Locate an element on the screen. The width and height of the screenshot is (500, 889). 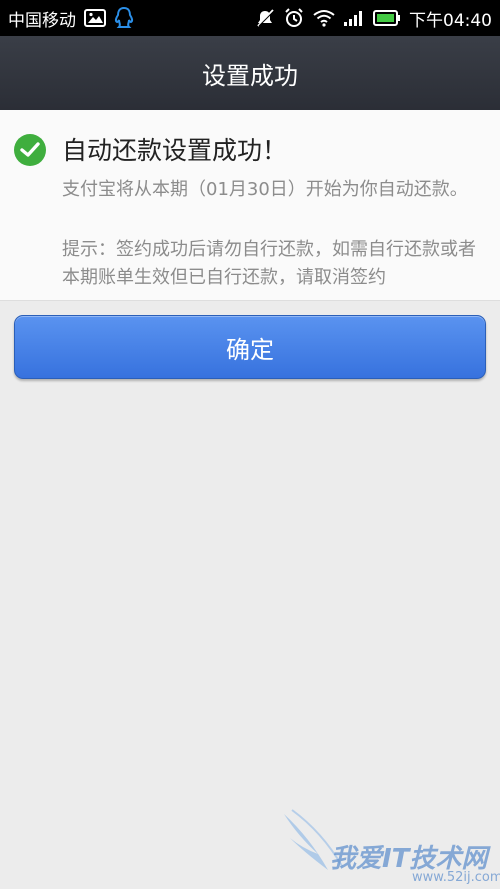
carrier-label: 中国移动 is located at coordinates (42, 20).